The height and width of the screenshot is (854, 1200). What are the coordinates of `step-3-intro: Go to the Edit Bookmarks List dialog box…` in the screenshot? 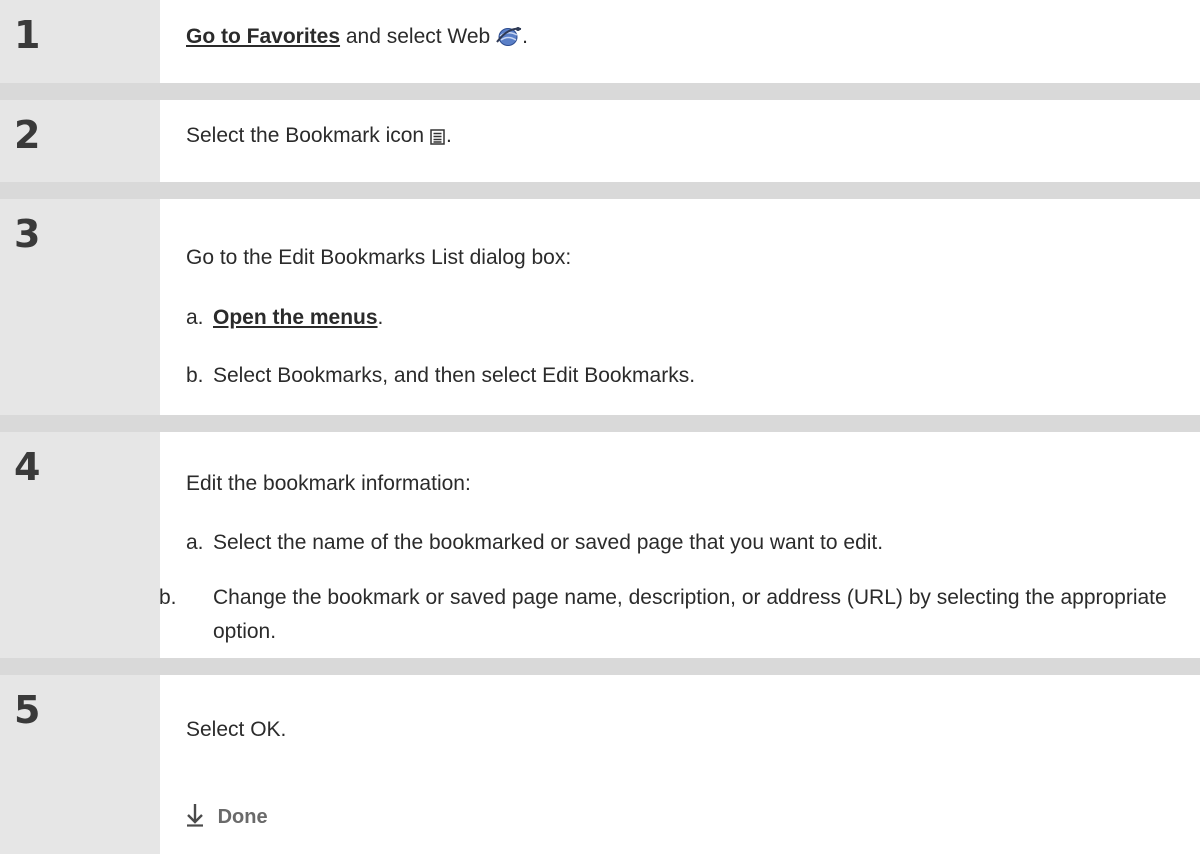 It's located at (379, 257).